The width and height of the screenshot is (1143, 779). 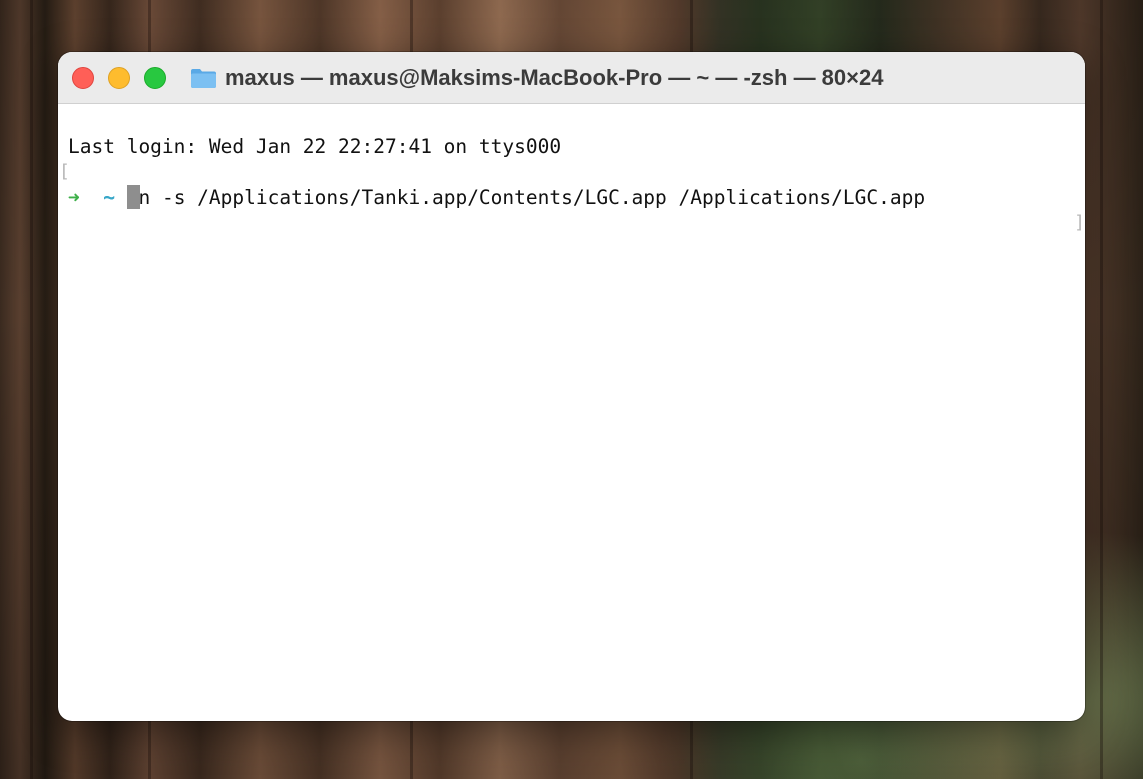 What do you see at coordinates (109, 197) in the screenshot?
I see `prompt-directory: ~` at bounding box center [109, 197].